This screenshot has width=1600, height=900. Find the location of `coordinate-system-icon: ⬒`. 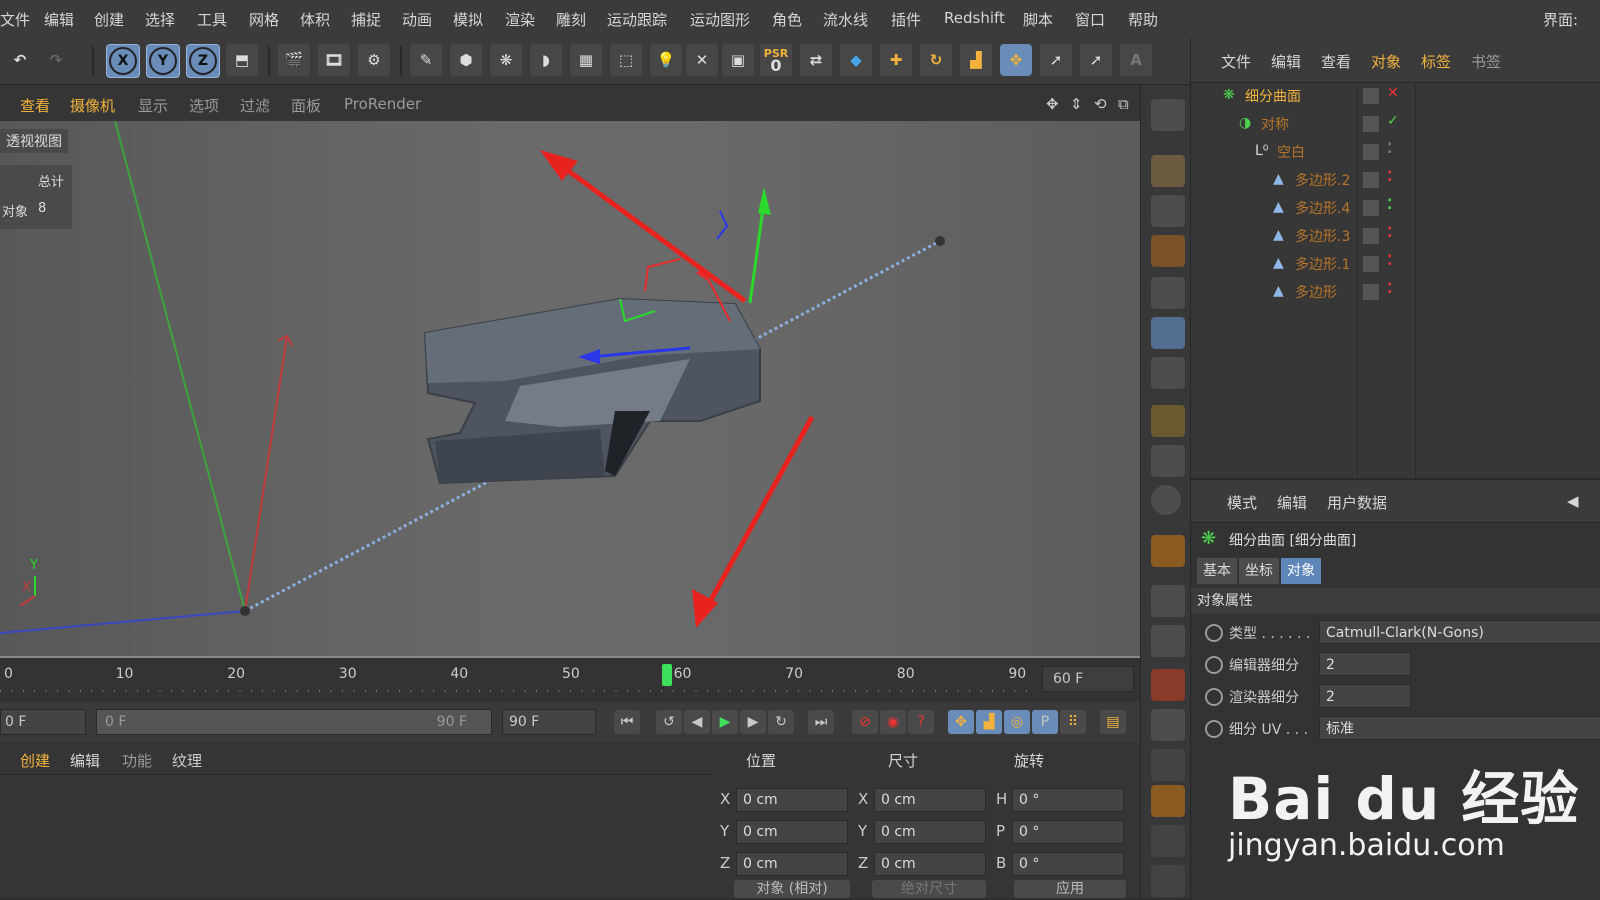

coordinate-system-icon: ⬒ is located at coordinates (242, 60).